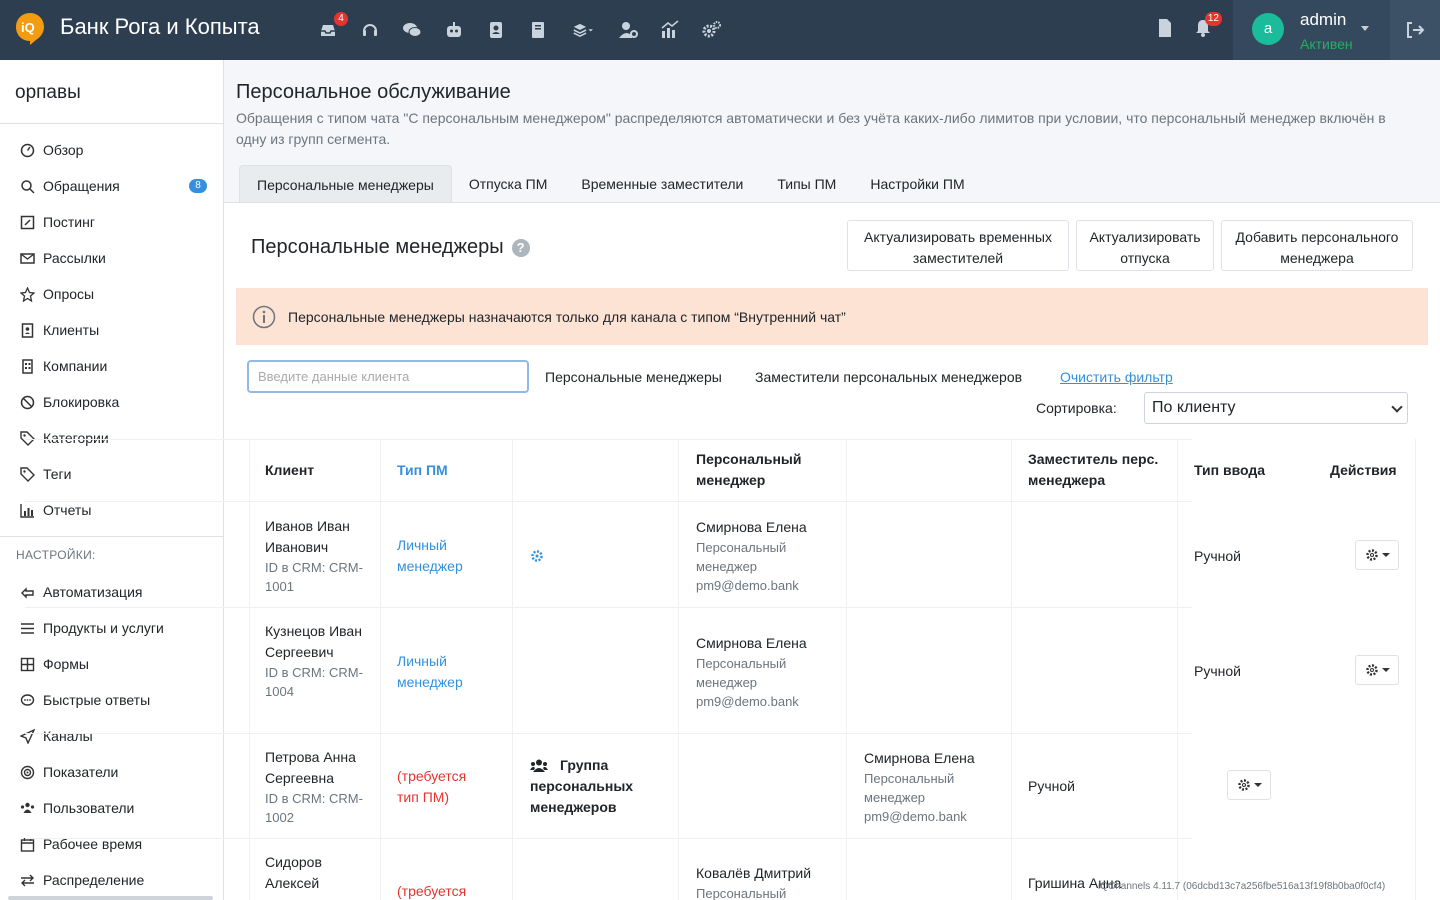 This screenshot has height=900, width=1440. What do you see at coordinates (115, 222) in the screenshot?
I see `sidebar-item-2: Постинг` at bounding box center [115, 222].